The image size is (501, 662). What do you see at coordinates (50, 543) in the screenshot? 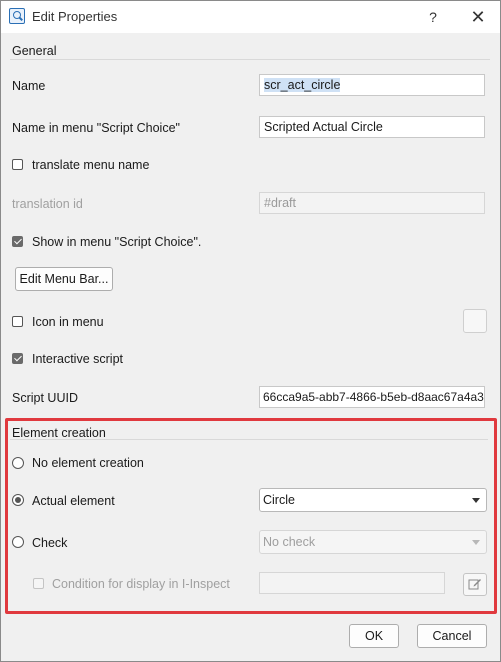
I see `check-label: Check` at bounding box center [50, 543].